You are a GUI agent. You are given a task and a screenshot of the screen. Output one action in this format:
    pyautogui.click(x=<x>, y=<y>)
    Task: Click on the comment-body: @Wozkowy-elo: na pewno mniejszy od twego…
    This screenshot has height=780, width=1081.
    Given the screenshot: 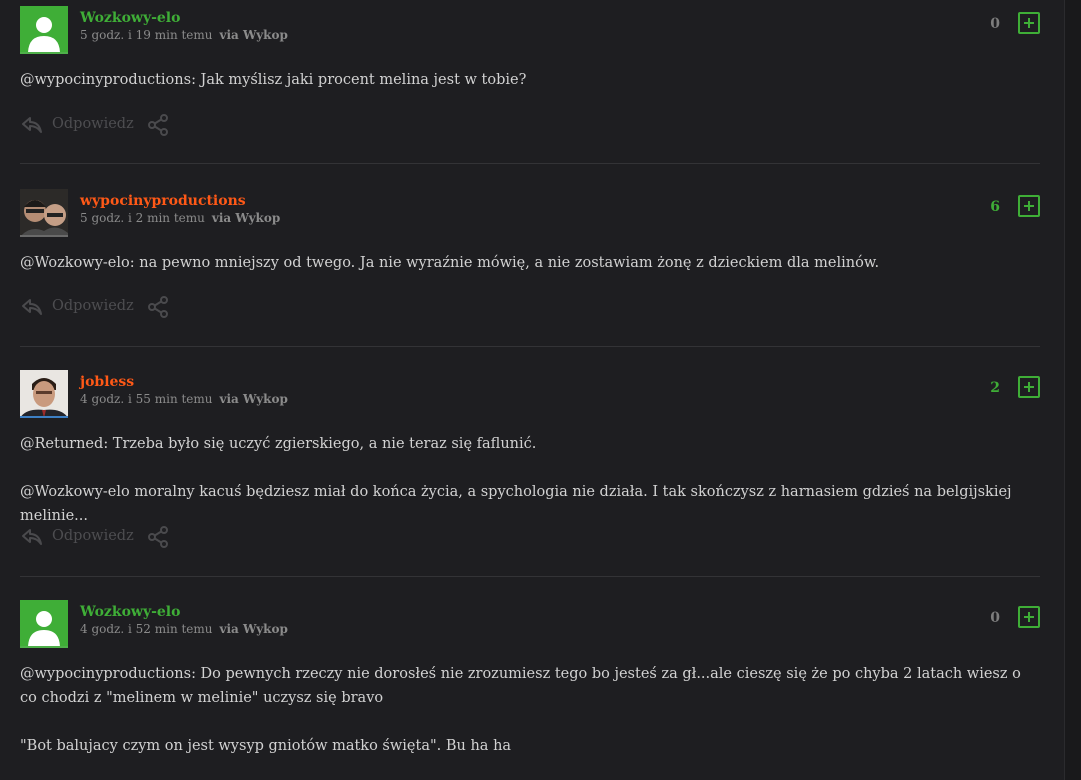 What is the action you would take?
    pyautogui.click(x=530, y=263)
    